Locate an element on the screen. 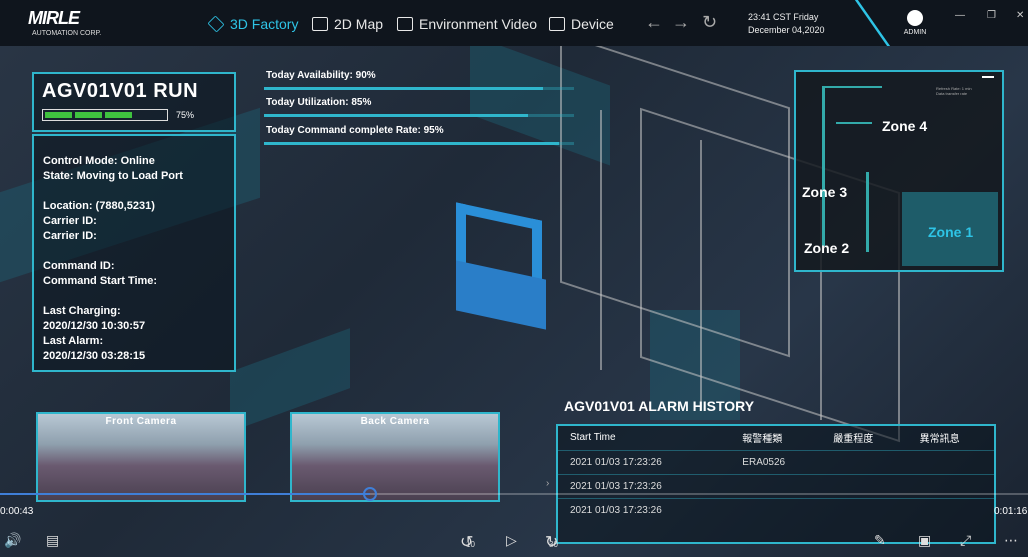 Image resolution: width=1028 pixels, height=557 pixels. battery-percent: 75% is located at coordinates (185, 115).